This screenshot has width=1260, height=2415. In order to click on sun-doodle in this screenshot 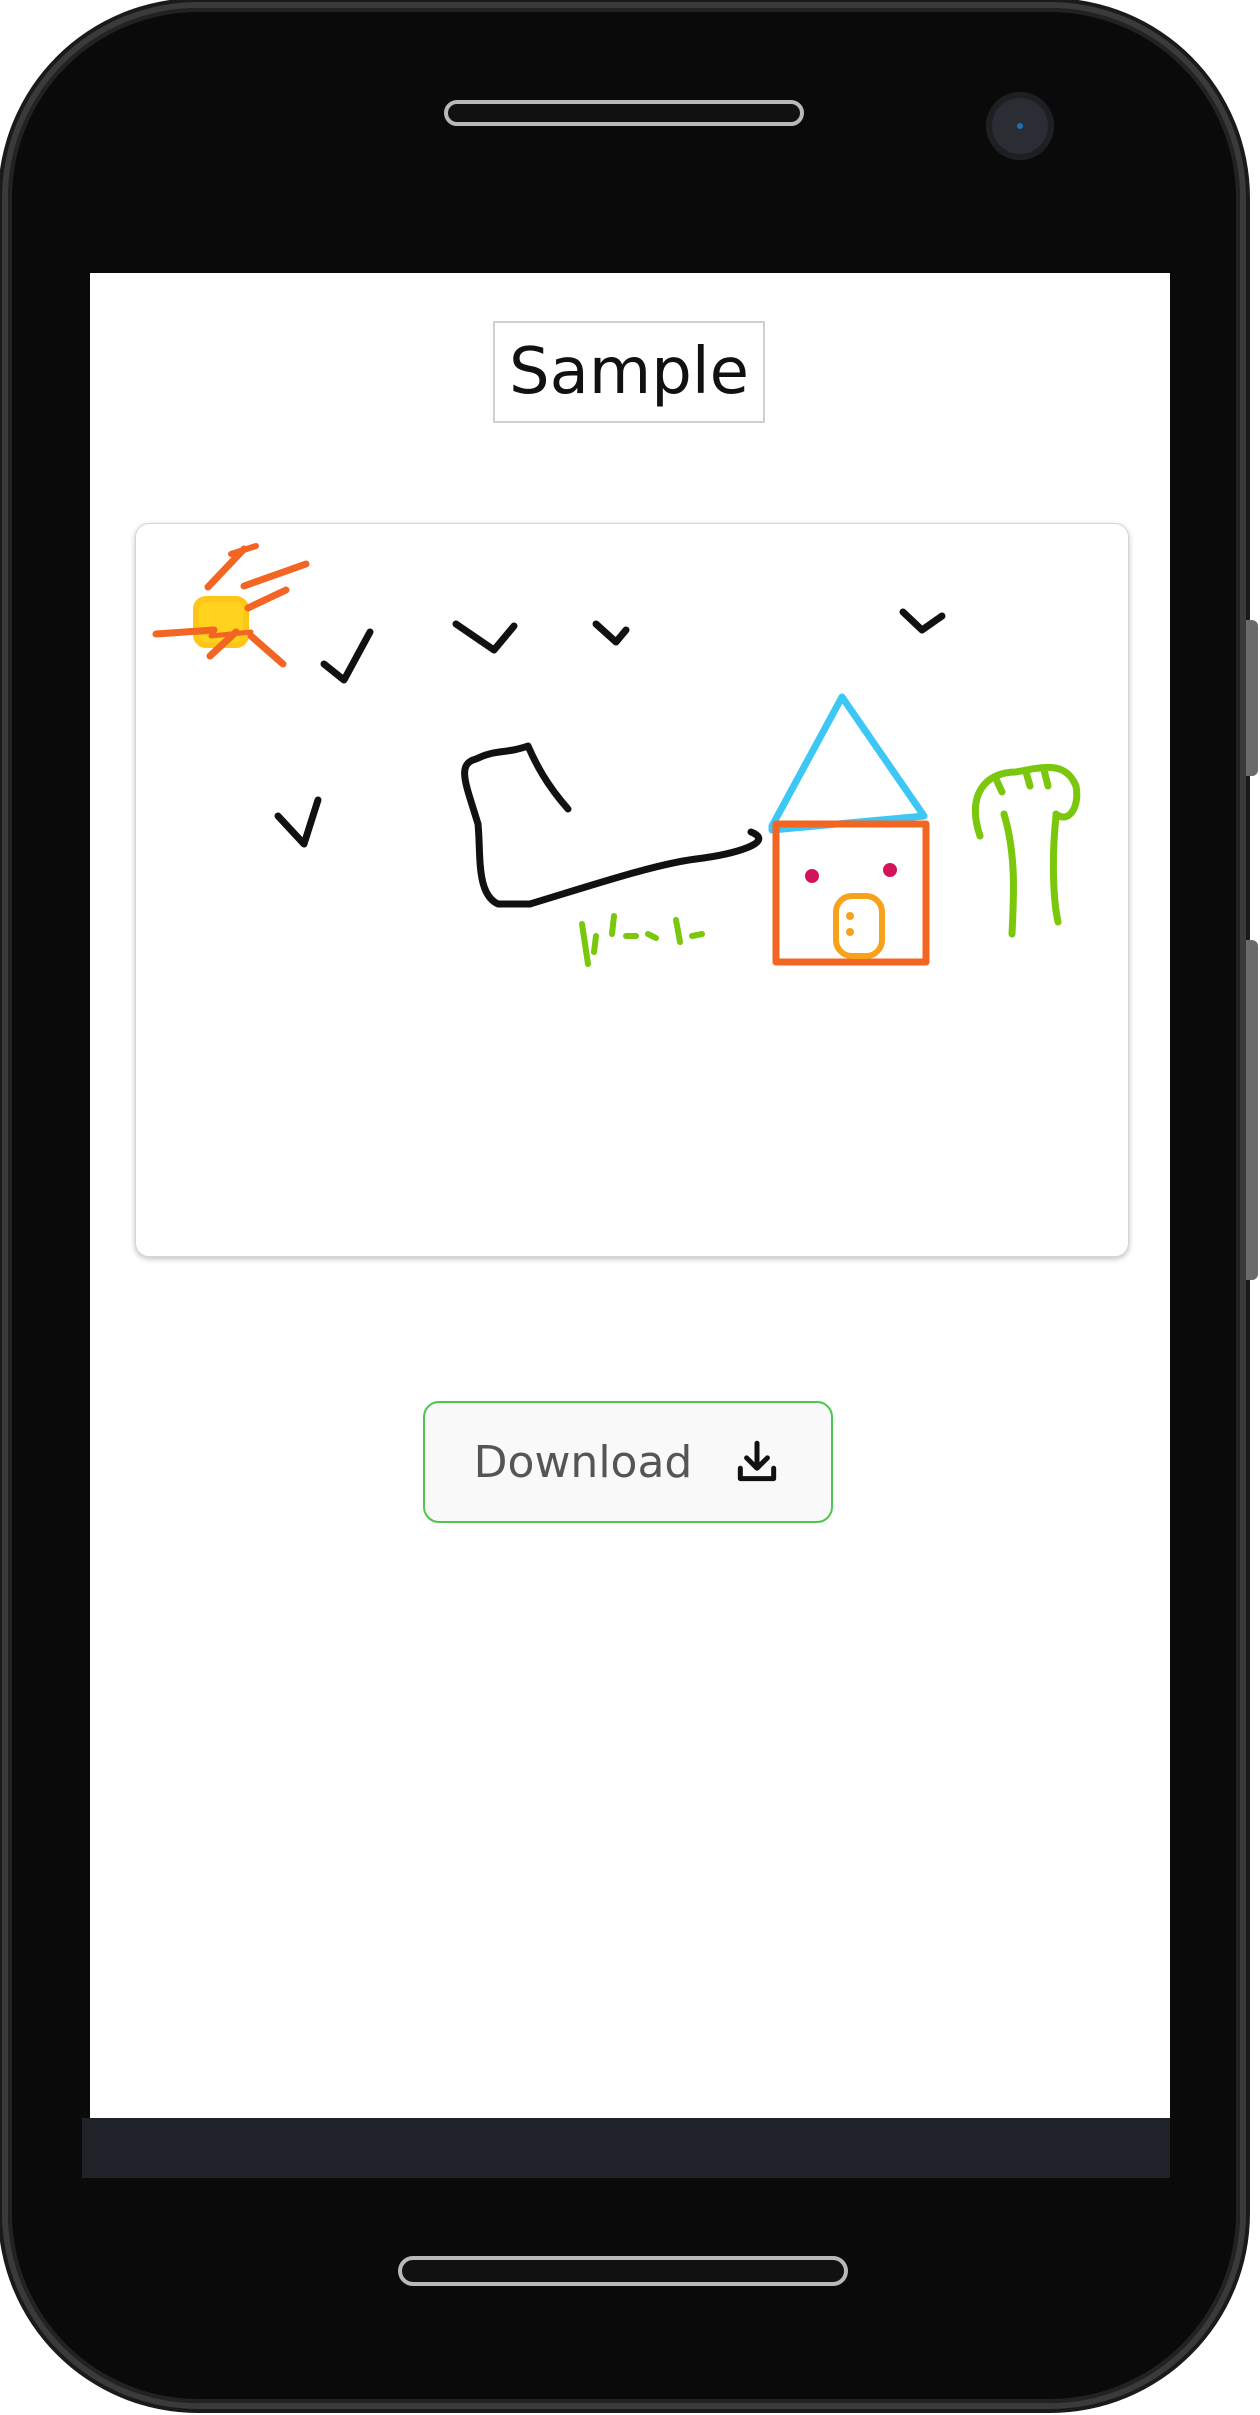, I will do `click(231, 605)`.